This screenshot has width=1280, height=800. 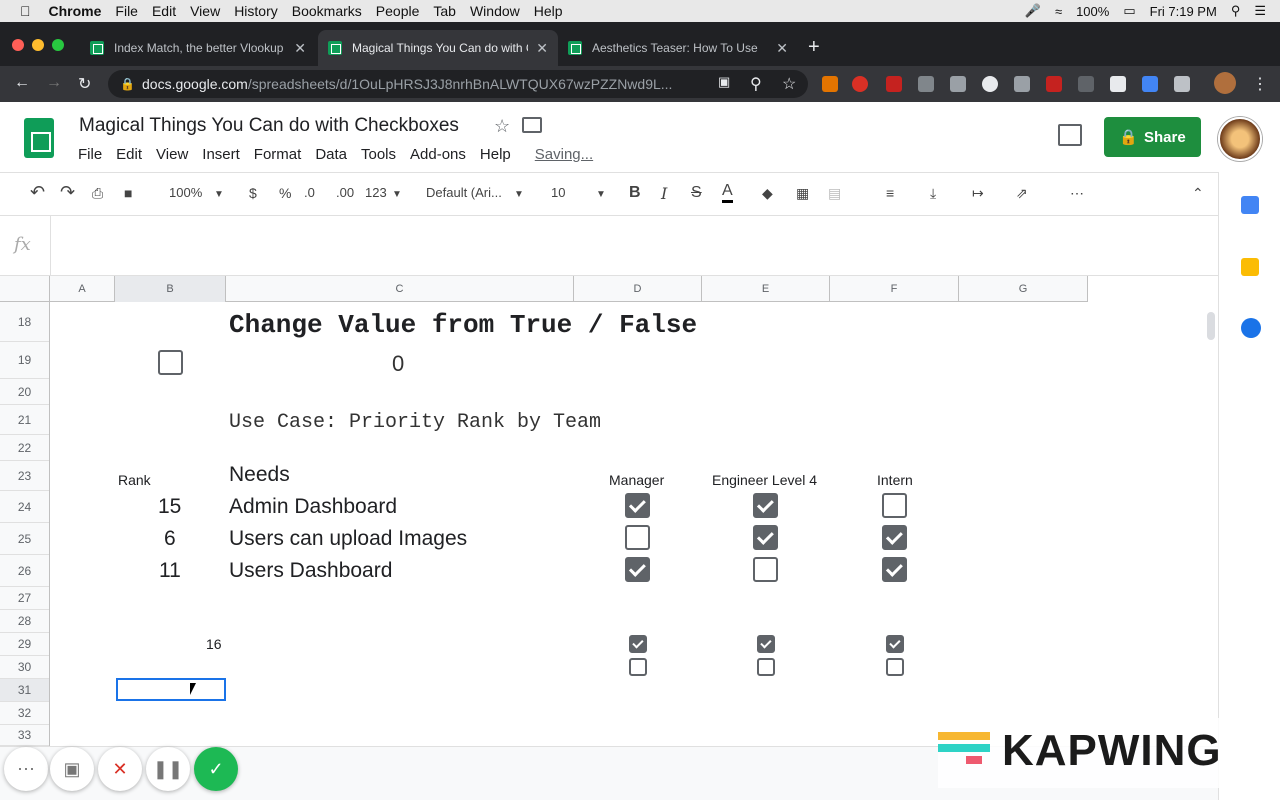 What do you see at coordinates (1240, 139) in the screenshot?
I see `account-avatar` at bounding box center [1240, 139].